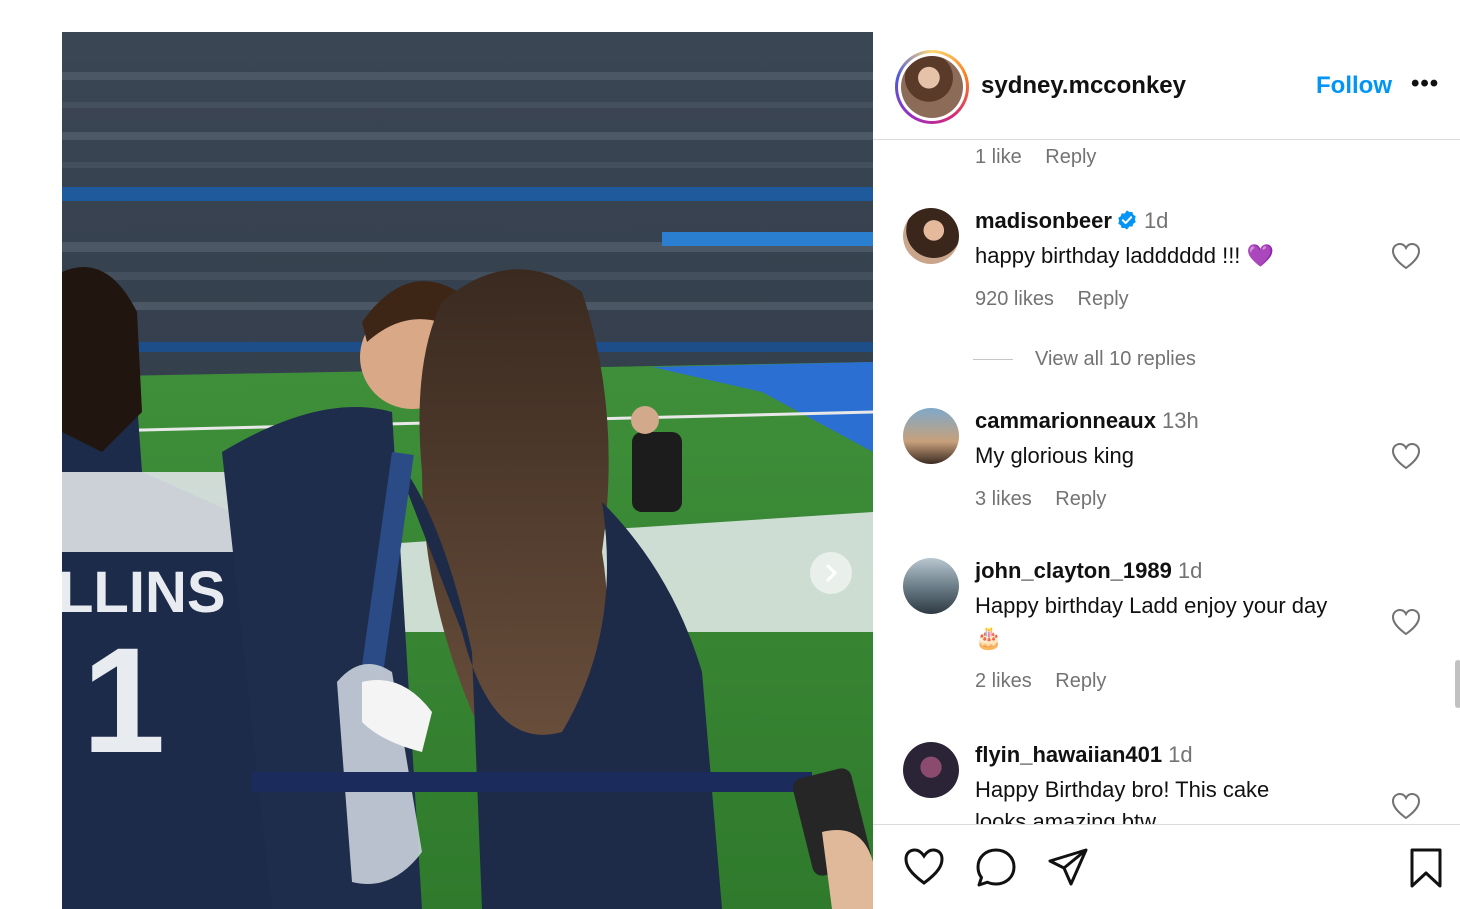 The image size is (1460, 909). What do you see at coordinates (1049, 499) in the screenshot?
I see `comment-meta: 3 likes Reply` at bounding box center [1049, 499].